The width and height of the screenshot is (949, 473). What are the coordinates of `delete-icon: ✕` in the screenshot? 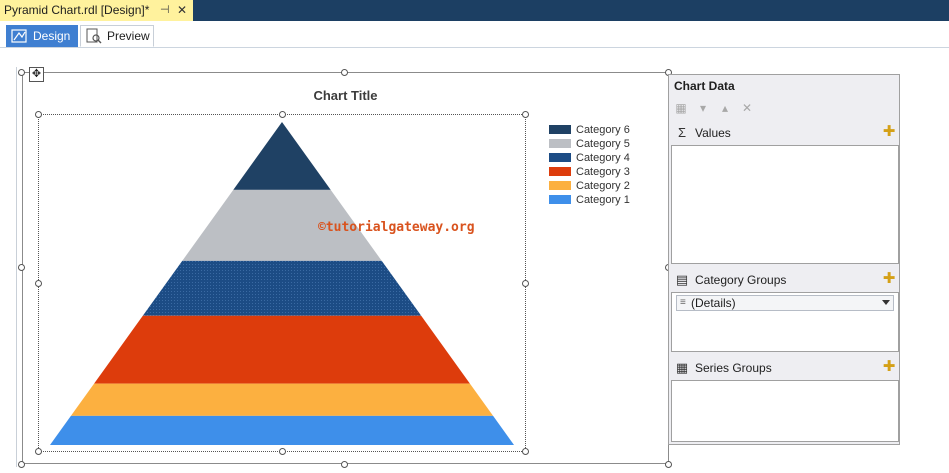 It's located at (747, 108).